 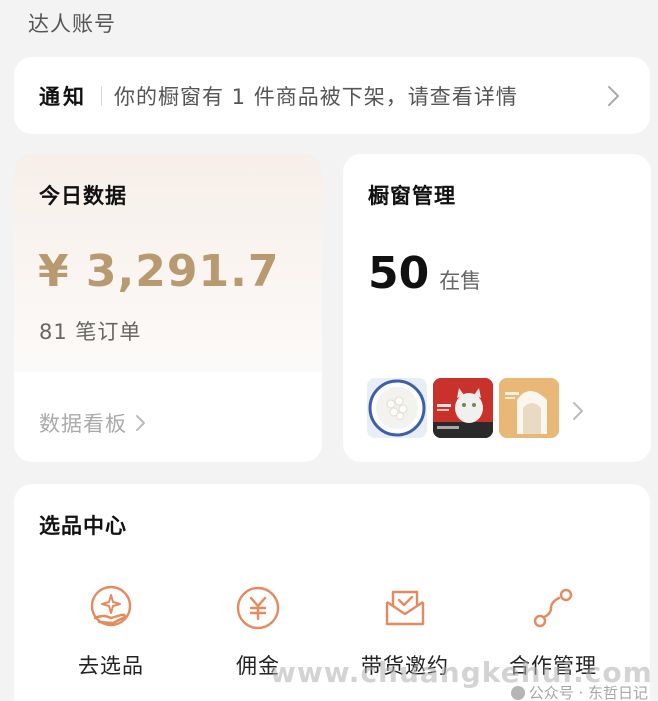 What do you see at coordinates (460, 281) in the screenshot?
I see `on-sale-unit: 在售` at bounding box center [460, 281].